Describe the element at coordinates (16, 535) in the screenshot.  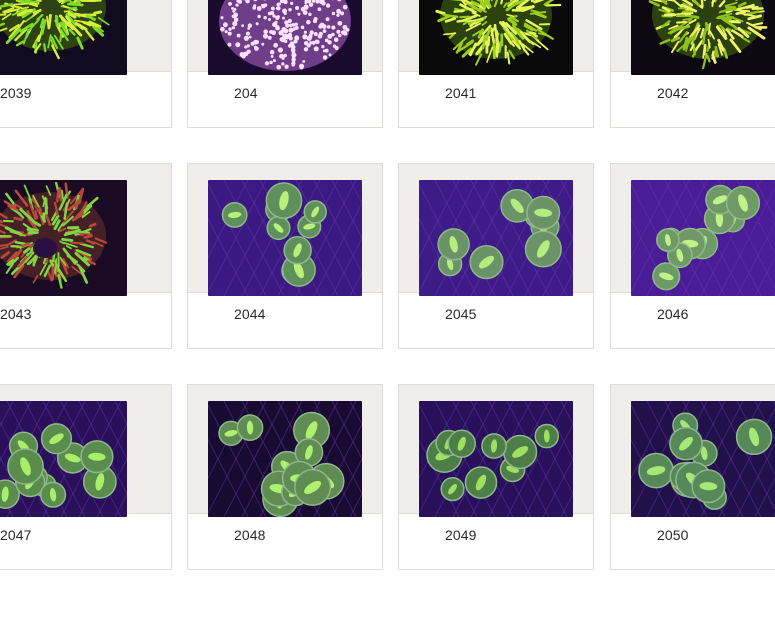
I see `product-number-label: 2047` at that location.